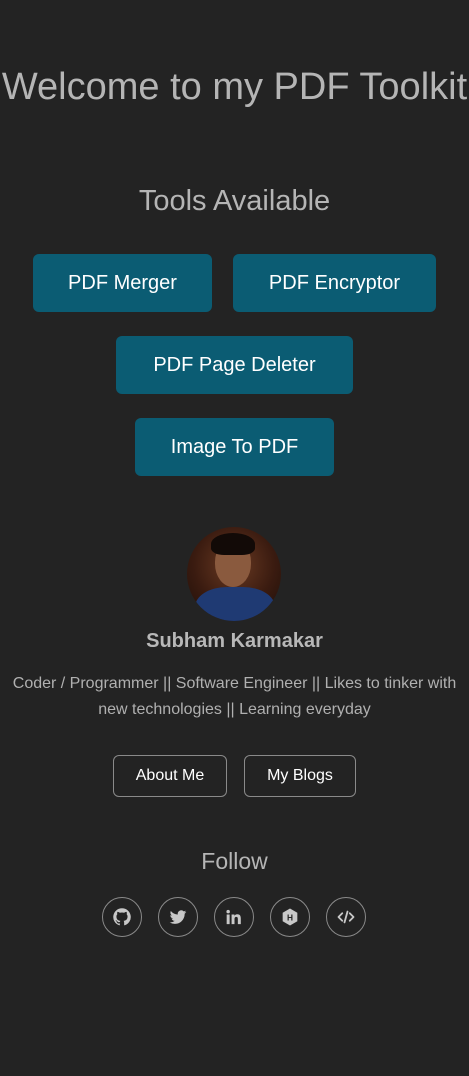 Image resolution: width=469 pixels, height=1076 pixels. Describe the element at coordinates (235, 604) in the screenshot. I see `avatar-shirt` at that location.